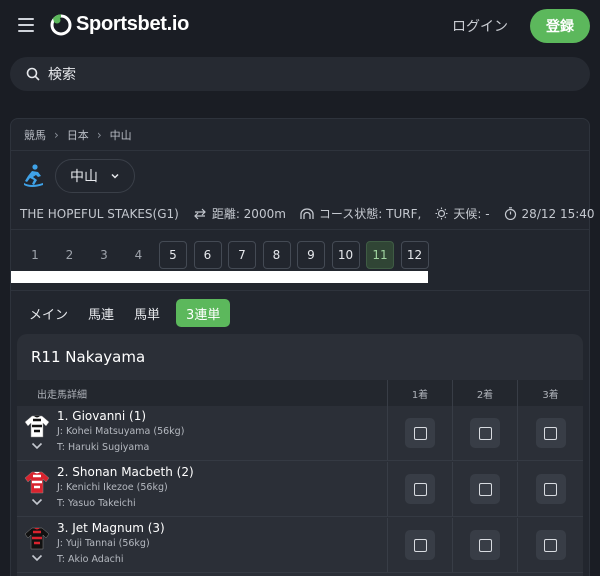 Image resolution: width=600 pixels, height=576 pixels. I want to click on race-header: 中山, so click(78, 176).